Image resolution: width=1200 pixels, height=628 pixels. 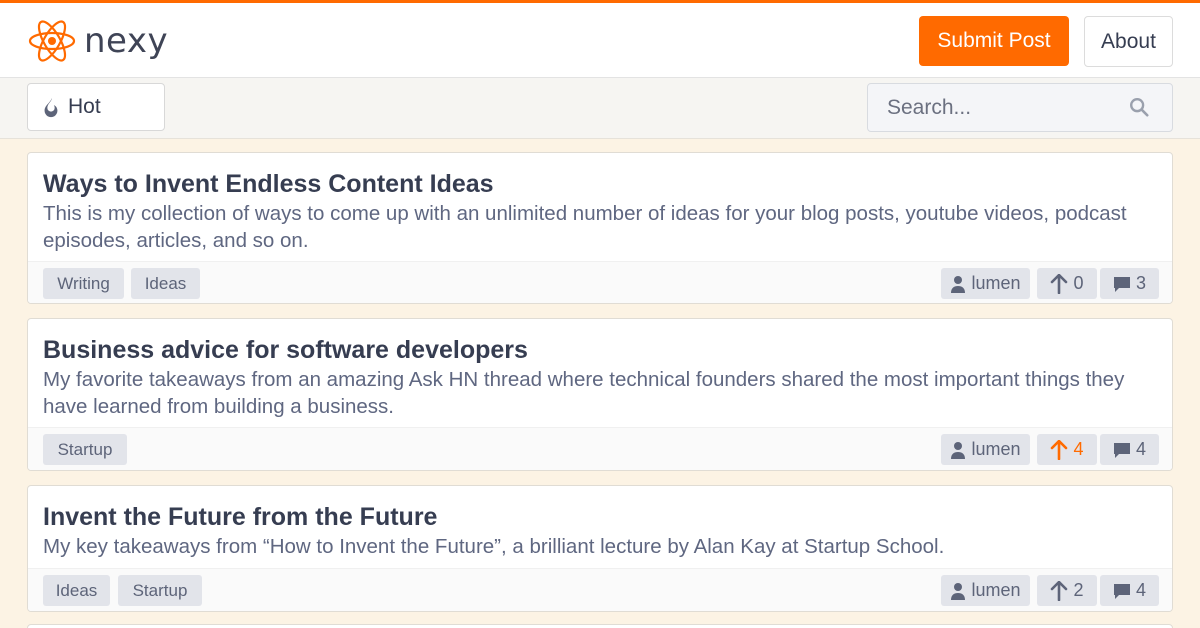 I want to click on tag-chip: Writing, so click(x=83, y=283).